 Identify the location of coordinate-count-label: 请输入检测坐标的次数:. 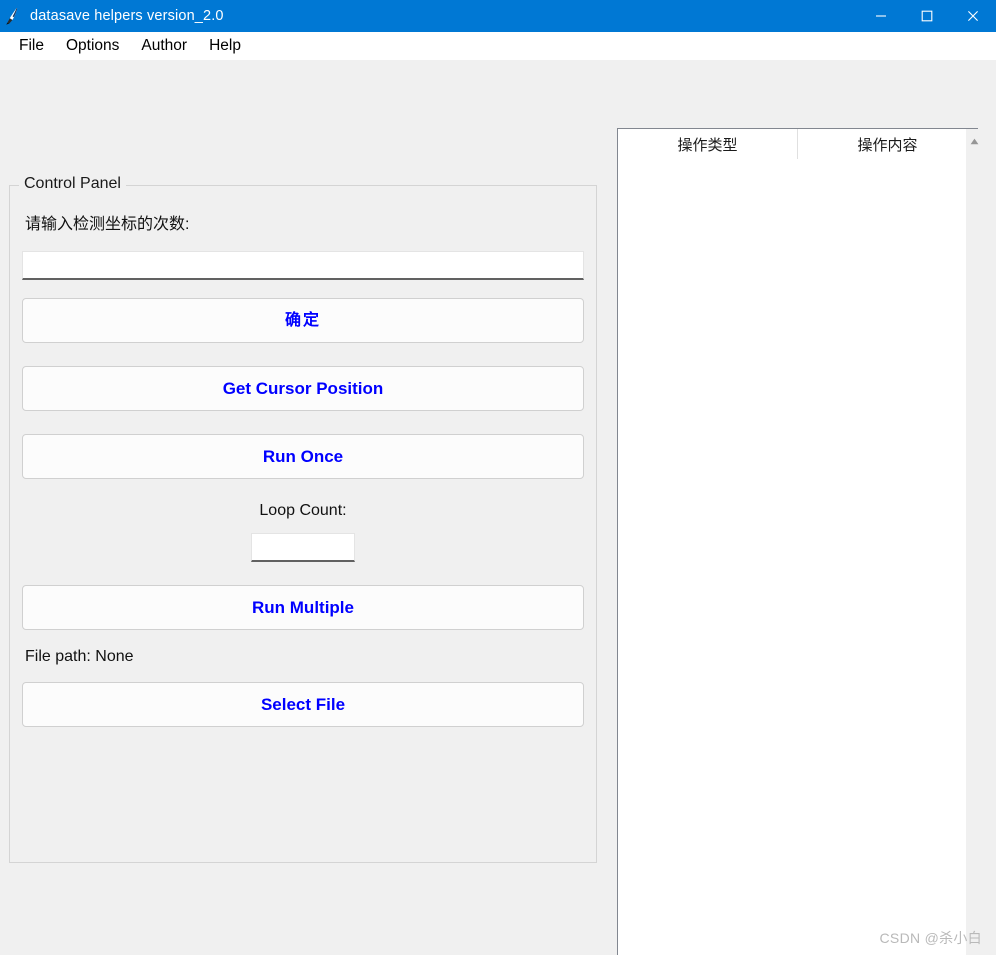
(107, 224).